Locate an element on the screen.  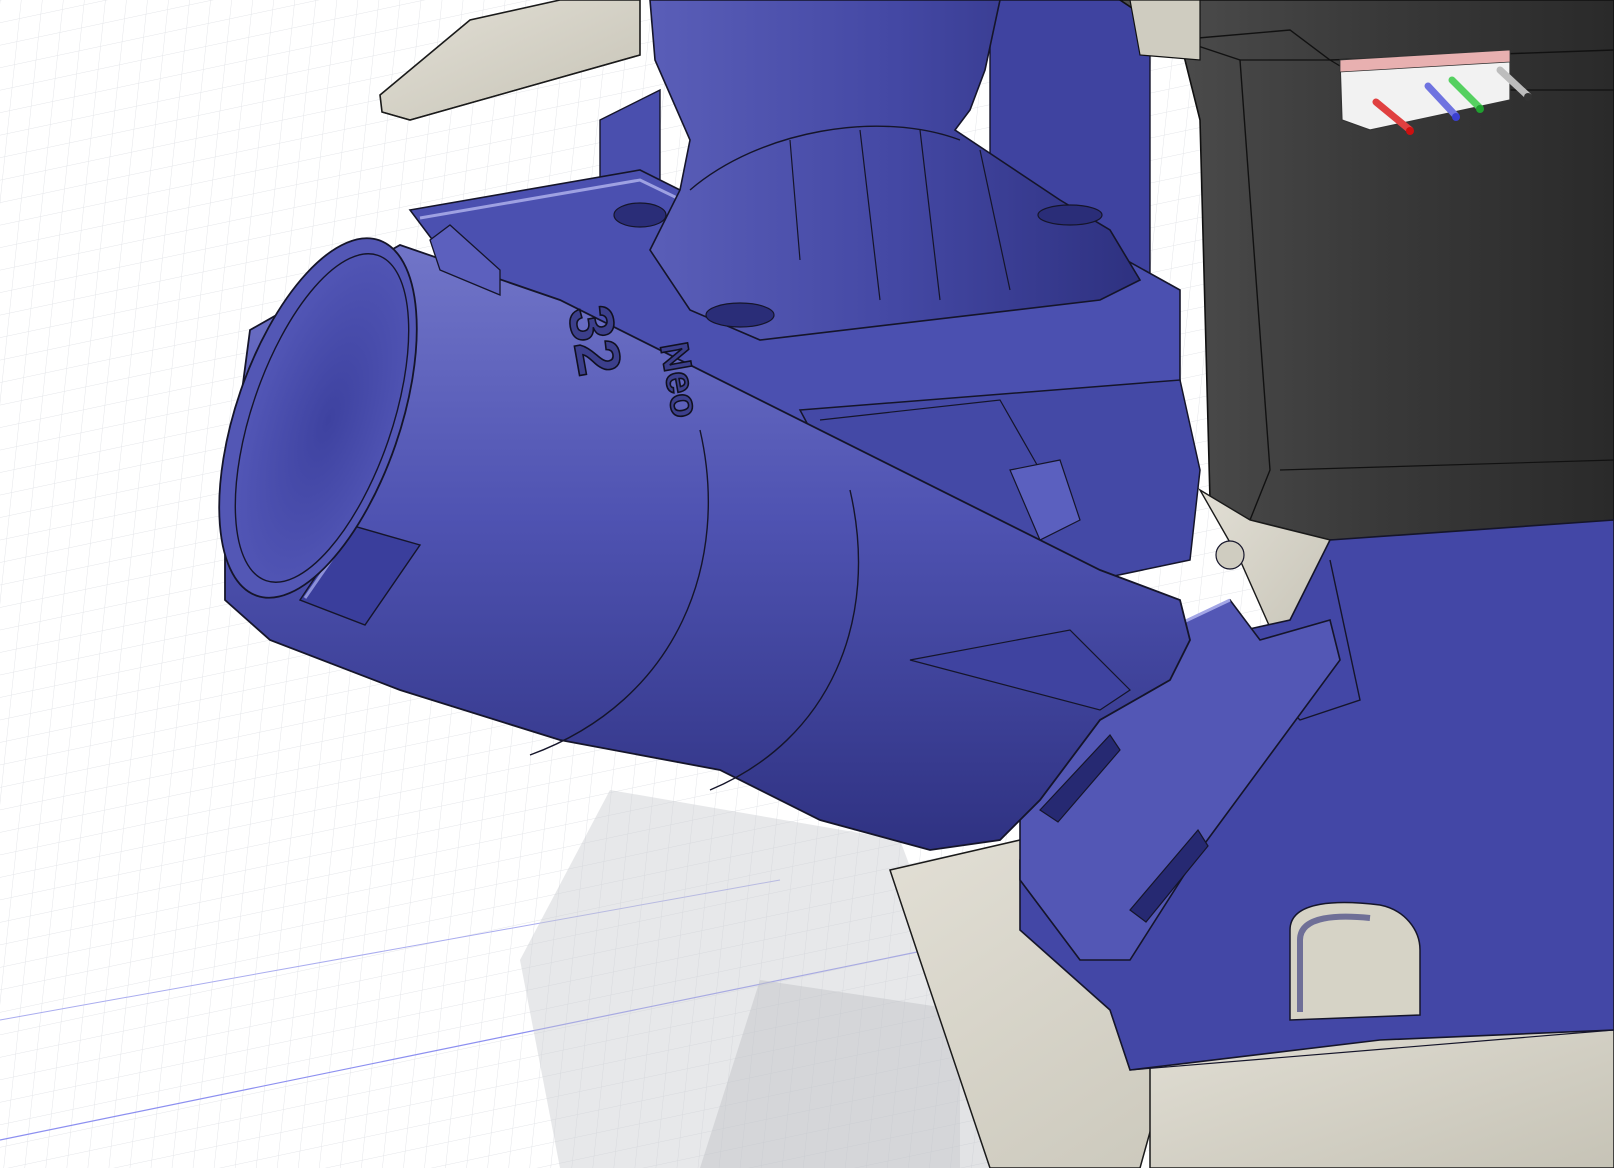
engraving-number: 32 is located at coordinates (594, 340).